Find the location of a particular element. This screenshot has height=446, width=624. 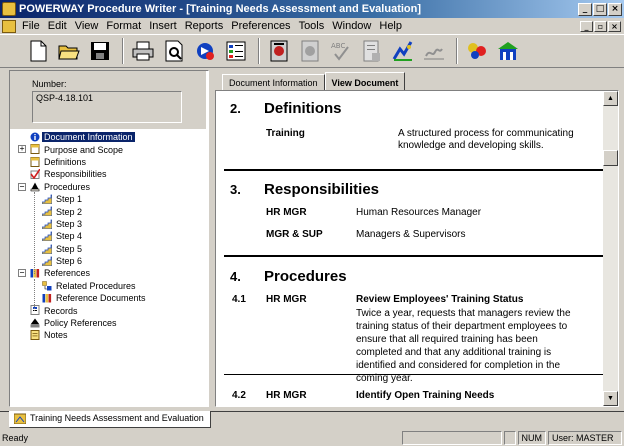

document-tab: Training Needs Assessment and Evaluation is located at coordinates (110, 419).